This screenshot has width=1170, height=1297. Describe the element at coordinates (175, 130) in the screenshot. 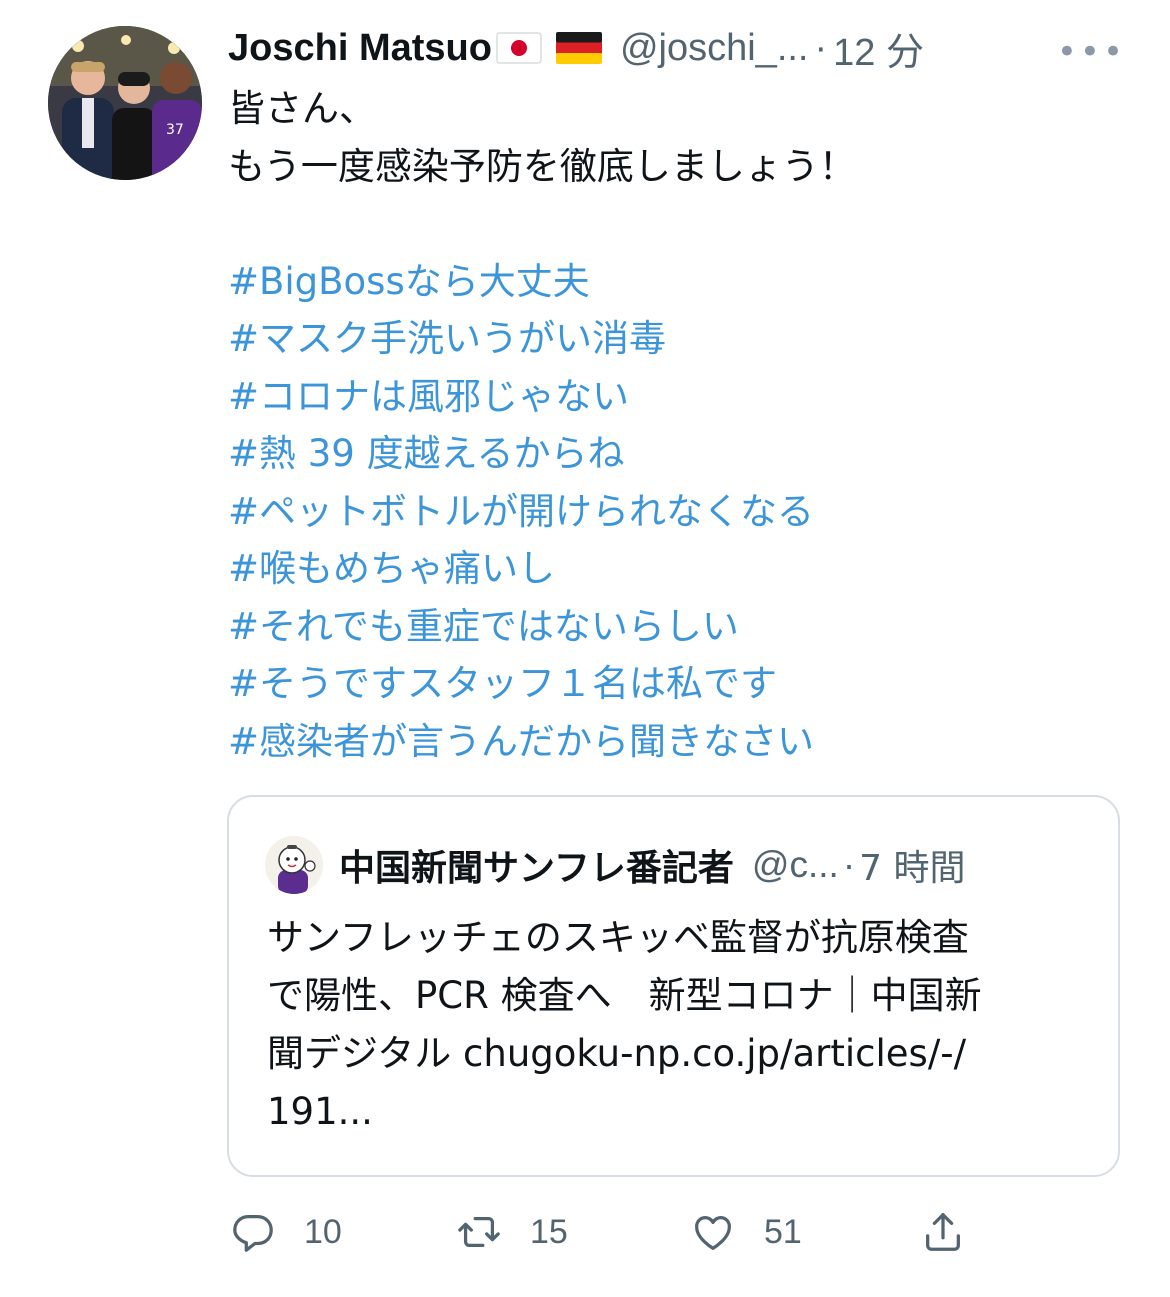

I see `svg-text: 37` at that location.